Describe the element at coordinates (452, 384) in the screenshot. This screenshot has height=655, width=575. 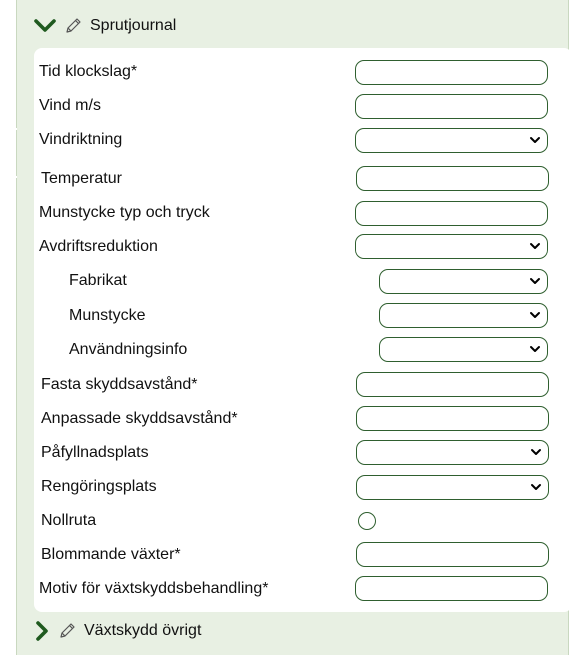
I see `fasta-skyddsavstand-input` at that location.